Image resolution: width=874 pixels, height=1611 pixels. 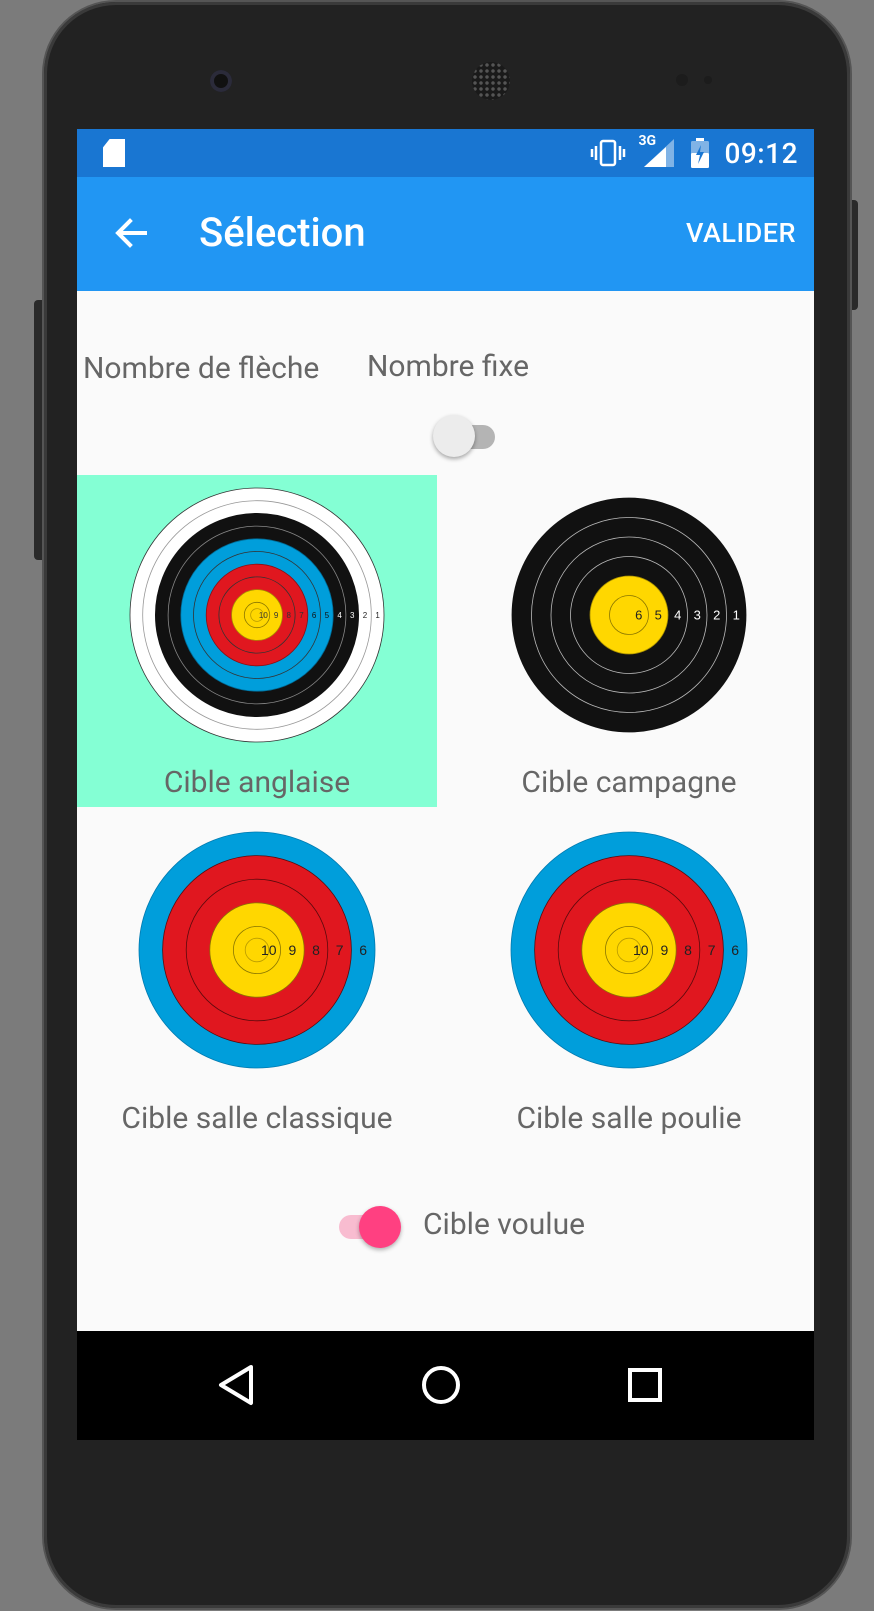 What do you see at coordinates (708, 80) in the screenshot?
I see `light-sensor` at bounding box center [708, 80].